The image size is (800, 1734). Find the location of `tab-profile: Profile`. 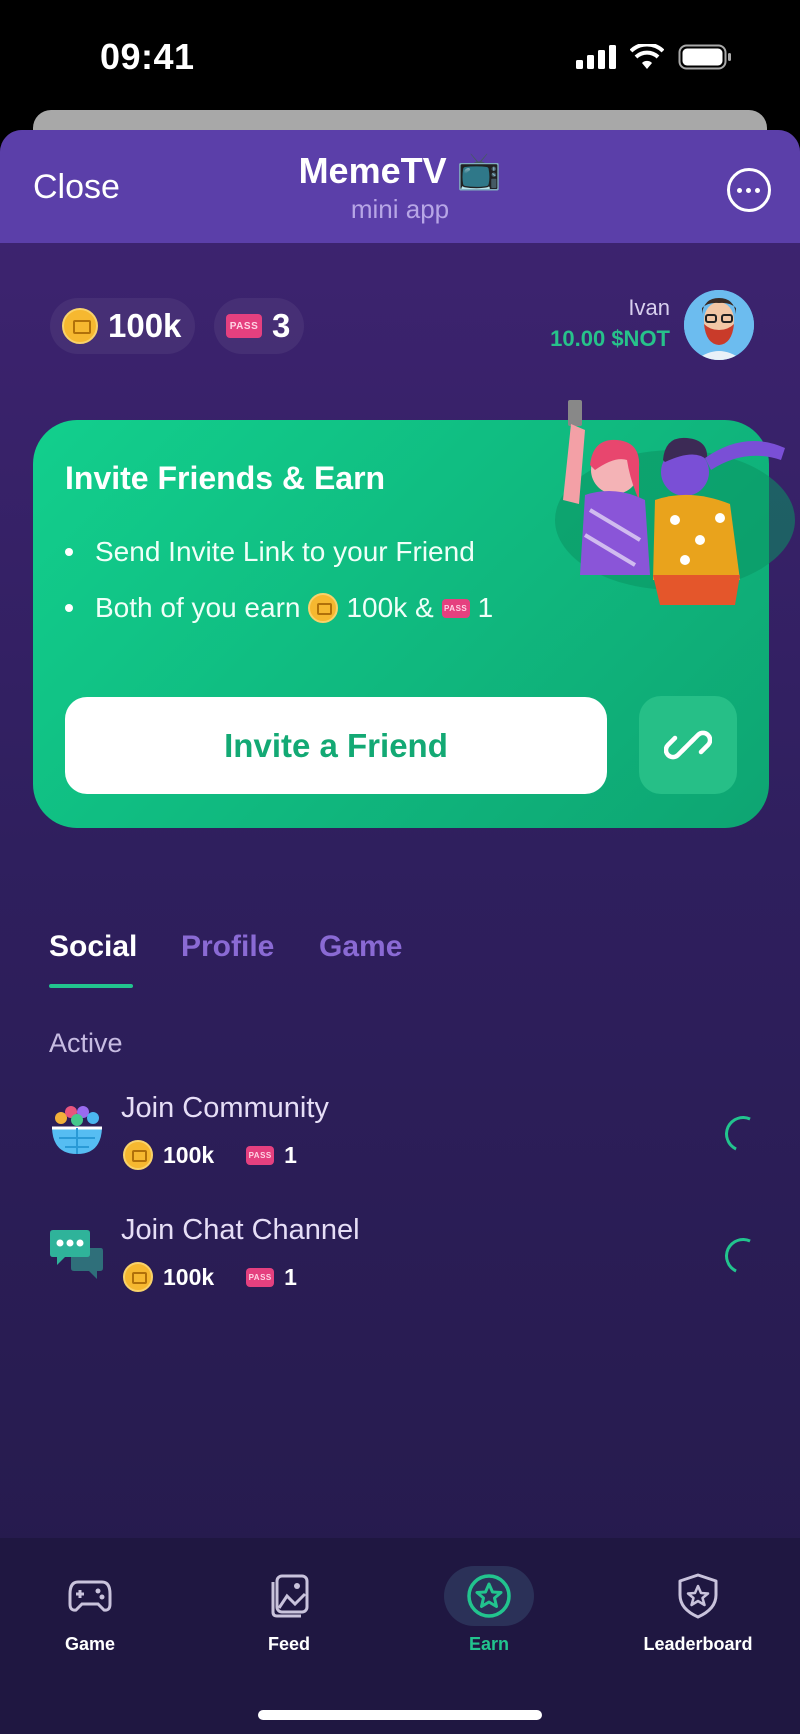

tab-profile: Profile is located at coordinates (227, 947).